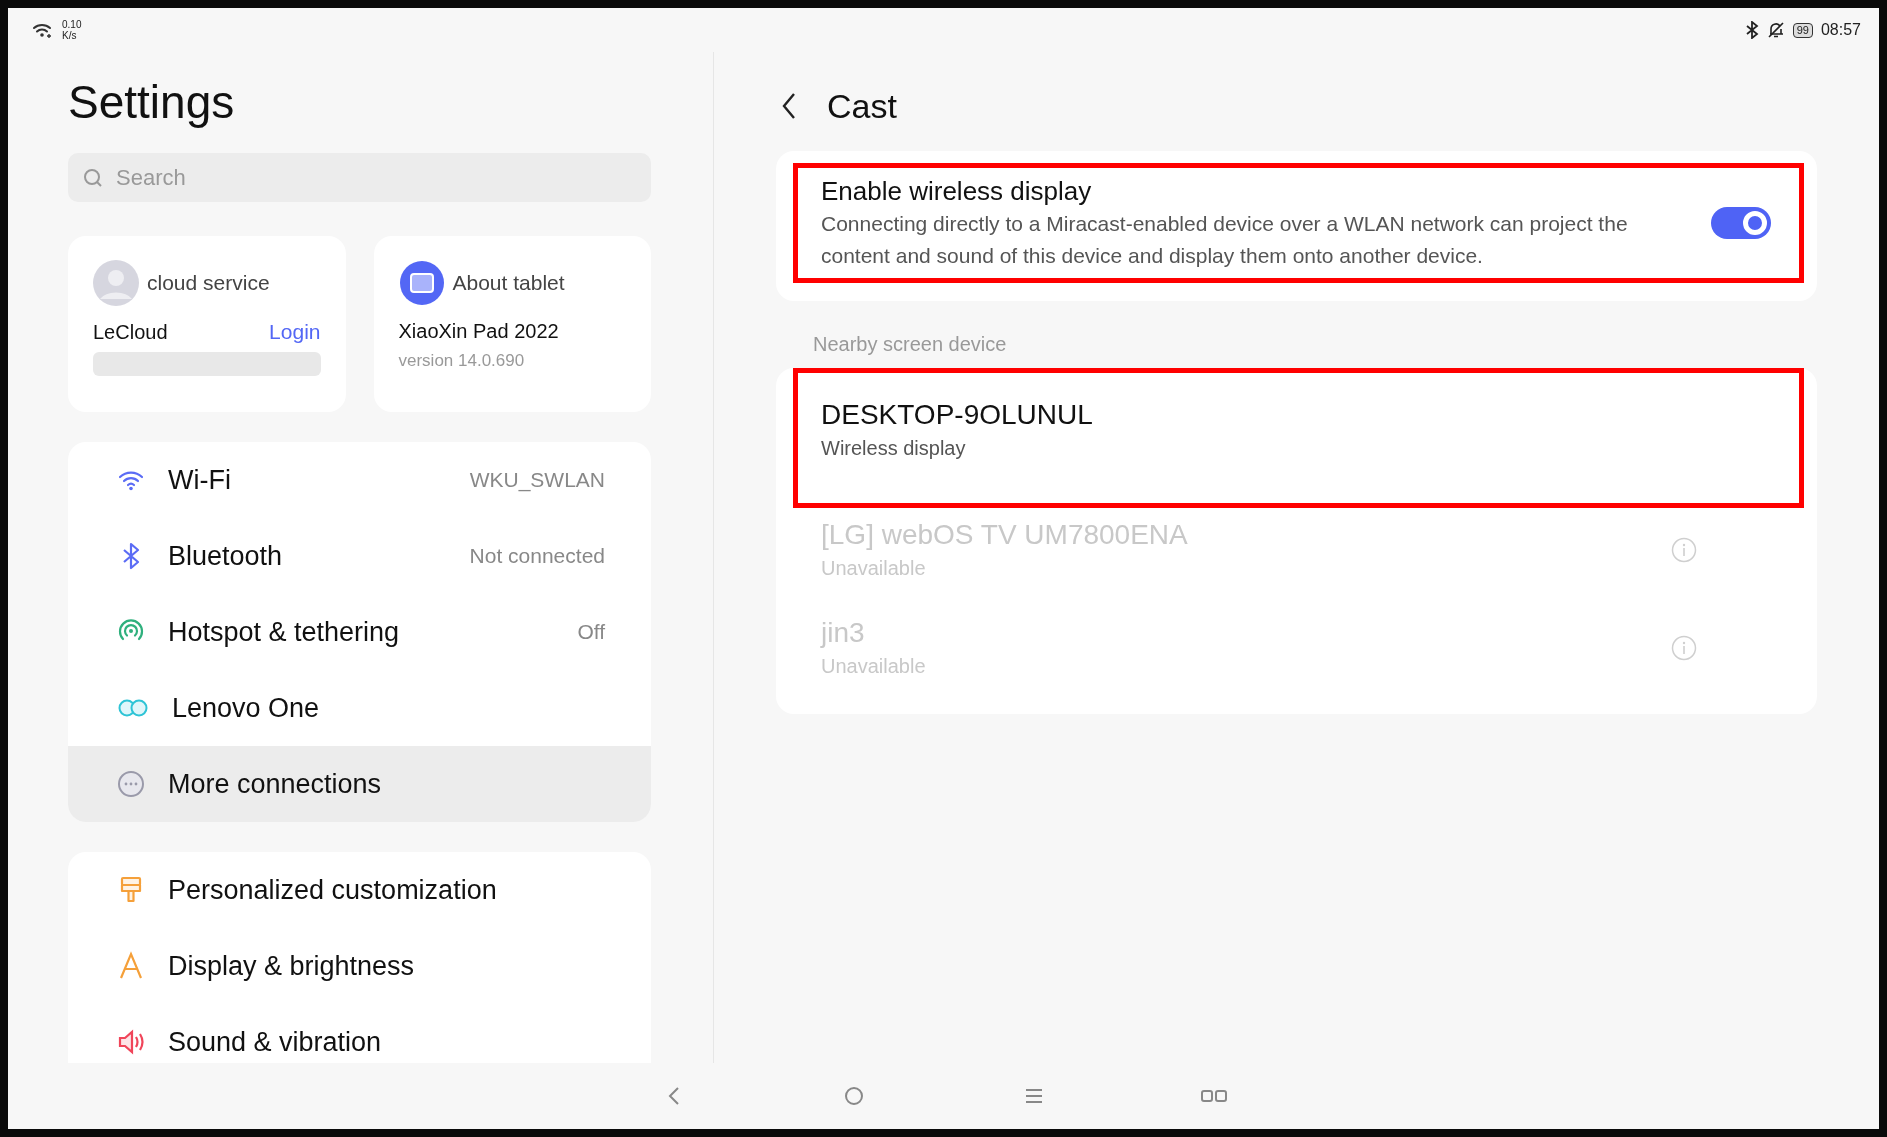 The image size is (1887, 1137). Describe the element at coordinates (333, 890) in the screenshot. I see `item-label: Personalized customization` at that location.